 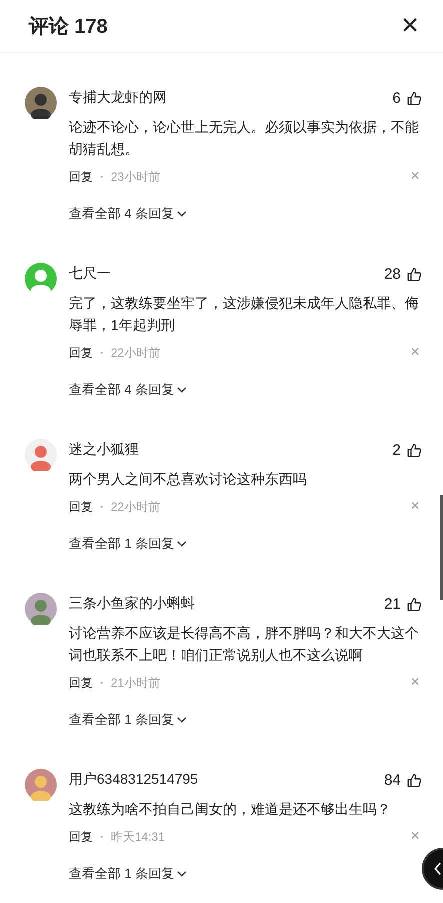 I want to click on username: 三条小鱼家的小蝌蚪, so click(x=132, y=604).